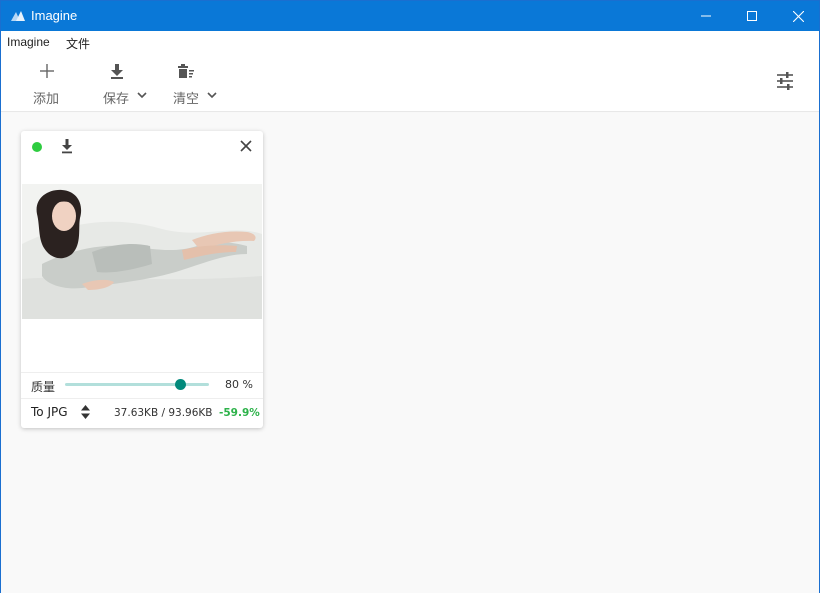 Image resolution: width=820 pixels, height=593 pixels. I want to click on window-title: Imagine, so click(54, 15).